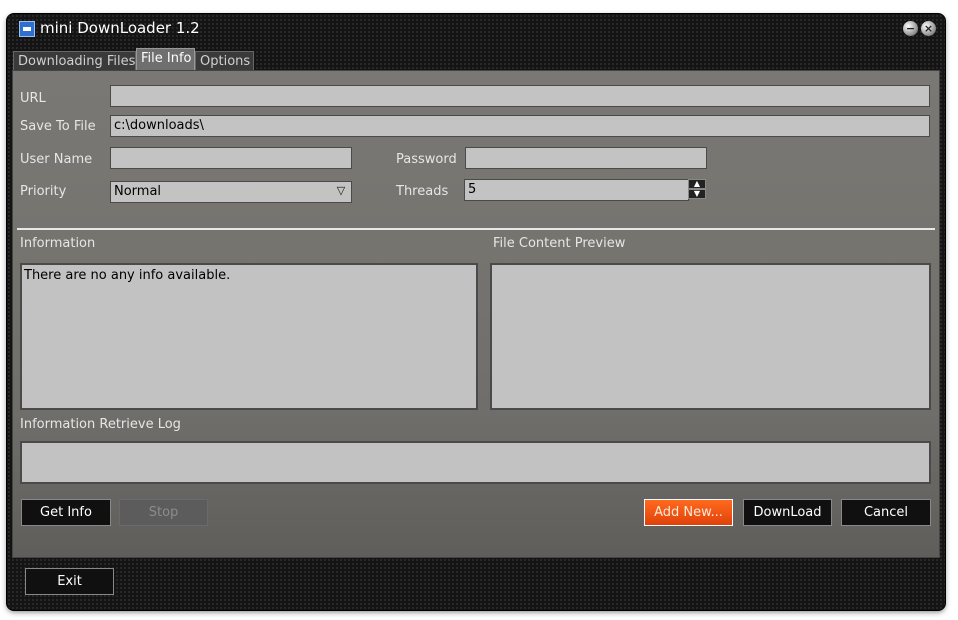  What do you see at coordinates (697, 184) in the screenshot?
I see `spin-up-icon: ▲` at bounding box center [697, 184].